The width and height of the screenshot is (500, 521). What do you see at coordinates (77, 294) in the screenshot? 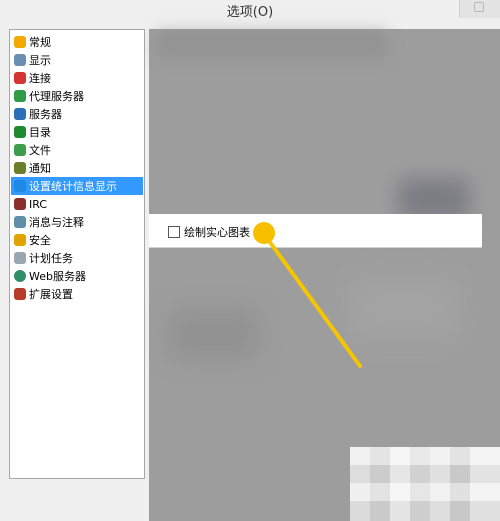
I see `sidebar-item-extension: 扩展设置` at bounding box center [77, 294].